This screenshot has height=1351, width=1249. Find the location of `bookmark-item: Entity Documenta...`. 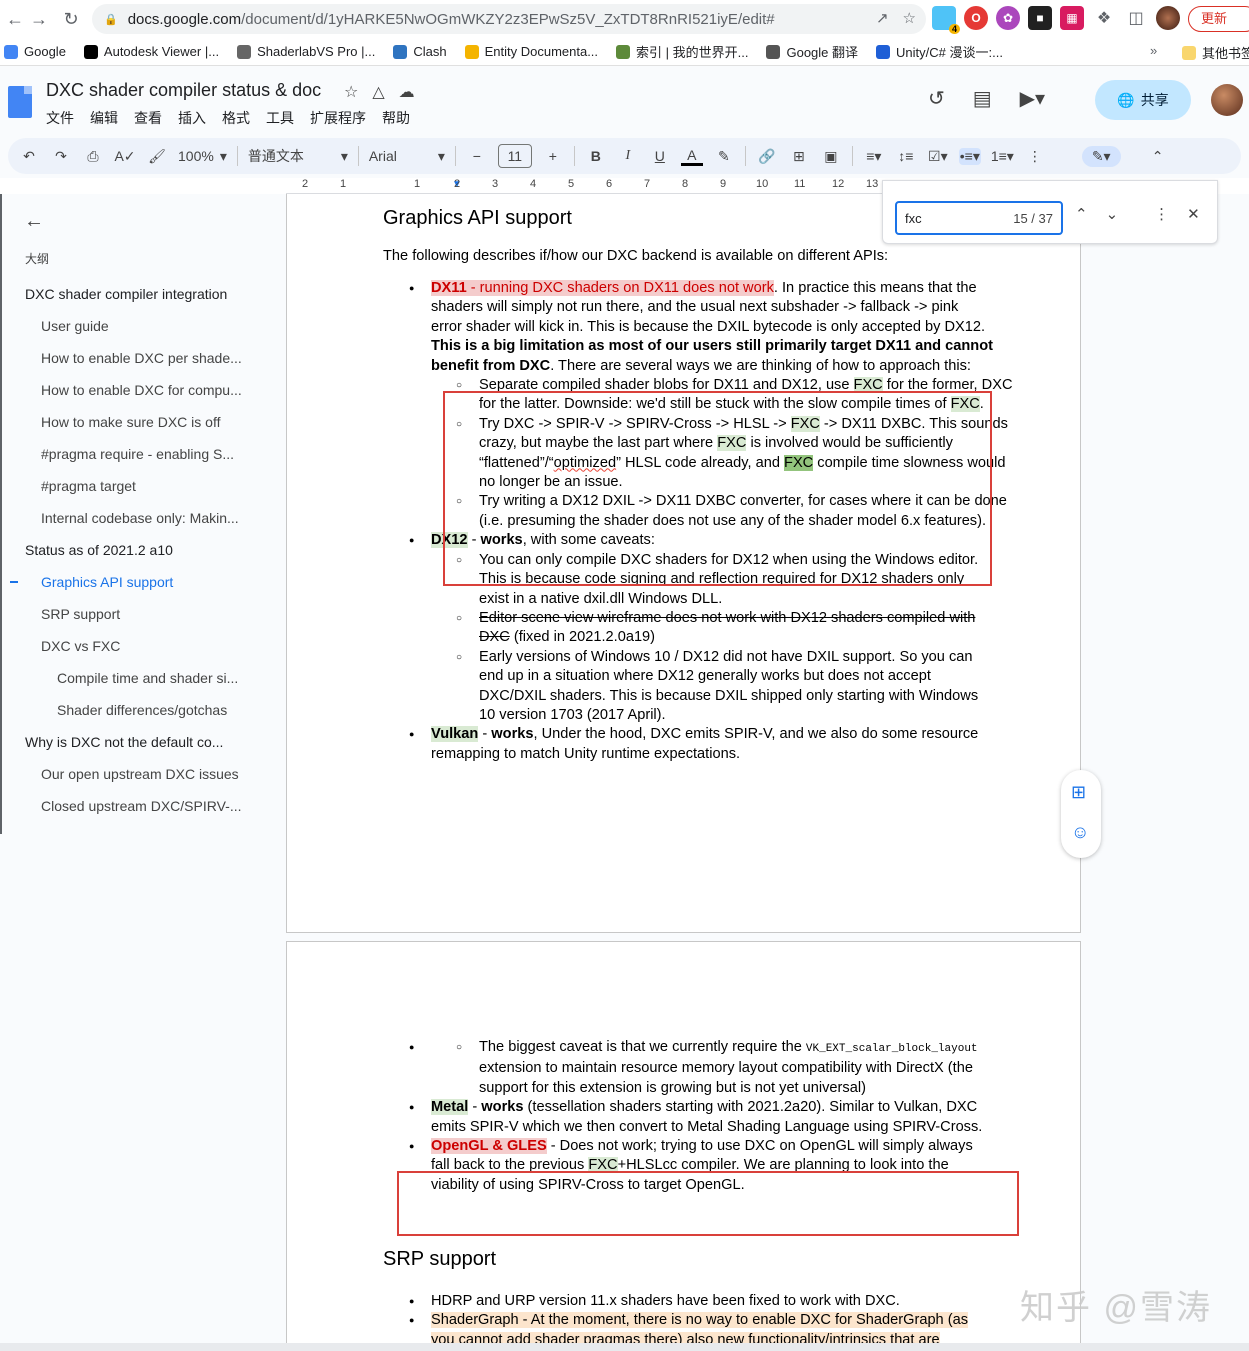

bookmark-item: Entity Documenta... is located at coordinates (531, 51).